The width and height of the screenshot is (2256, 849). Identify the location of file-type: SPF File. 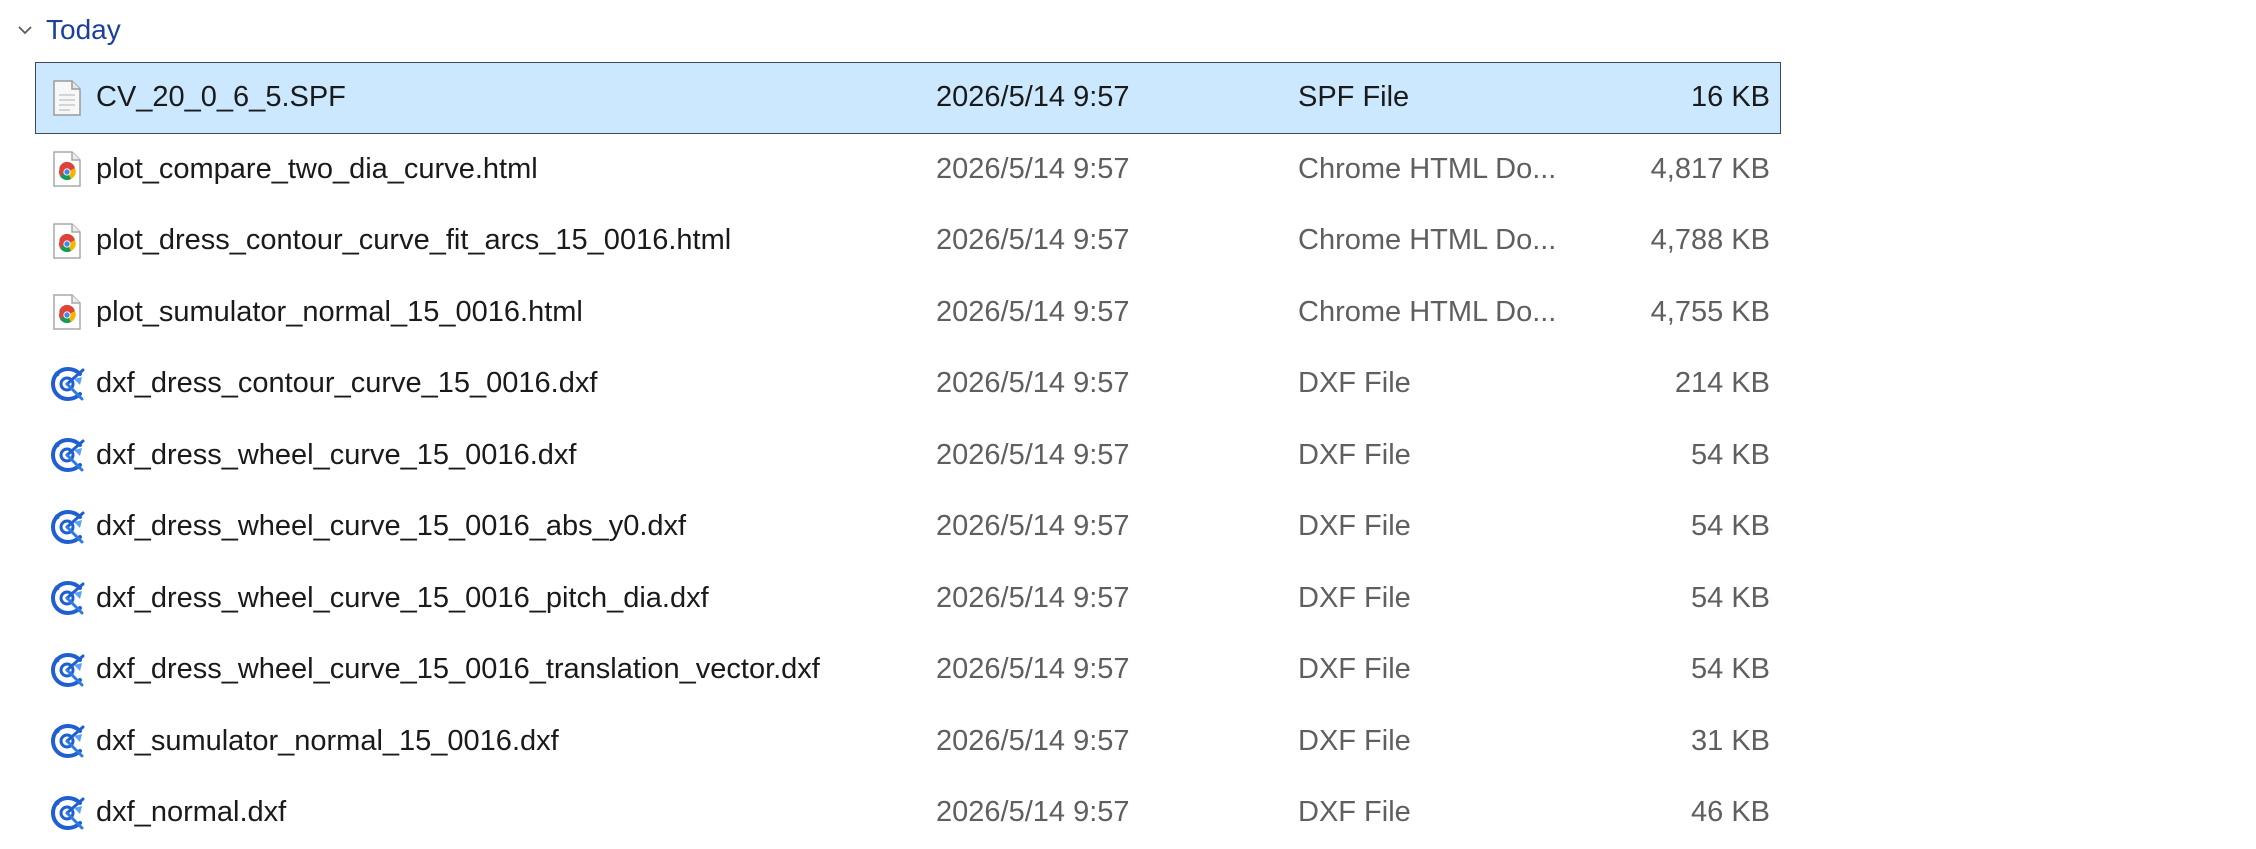
(1354, 97).